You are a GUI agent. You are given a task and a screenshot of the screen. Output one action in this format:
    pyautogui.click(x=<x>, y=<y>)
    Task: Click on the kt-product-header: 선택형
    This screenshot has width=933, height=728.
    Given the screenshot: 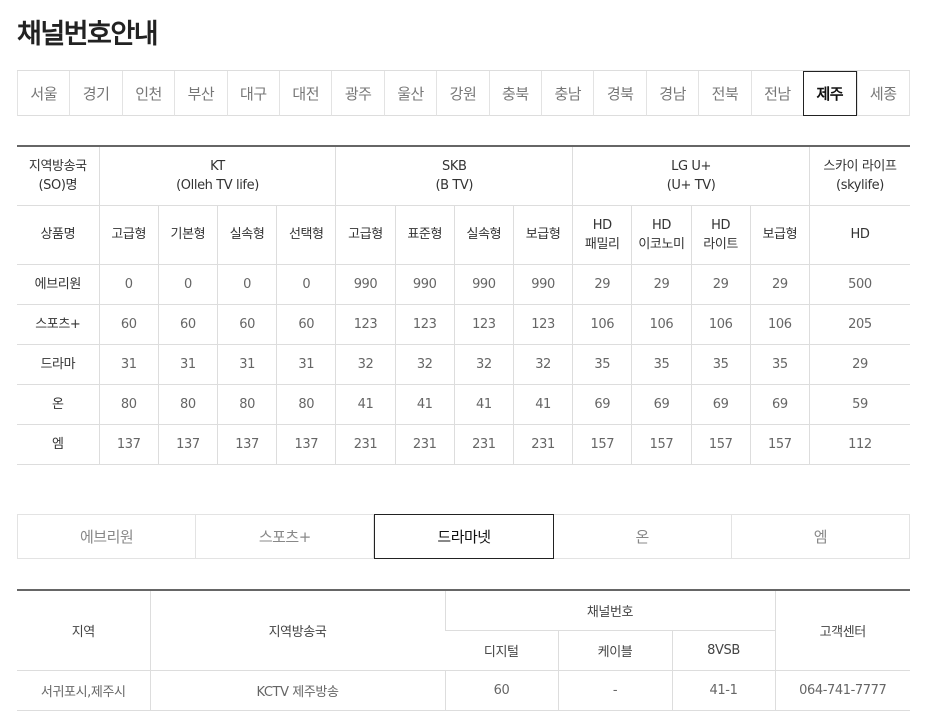 What is the action you would take?
    pyautogui.click(x=306, y=235)
    